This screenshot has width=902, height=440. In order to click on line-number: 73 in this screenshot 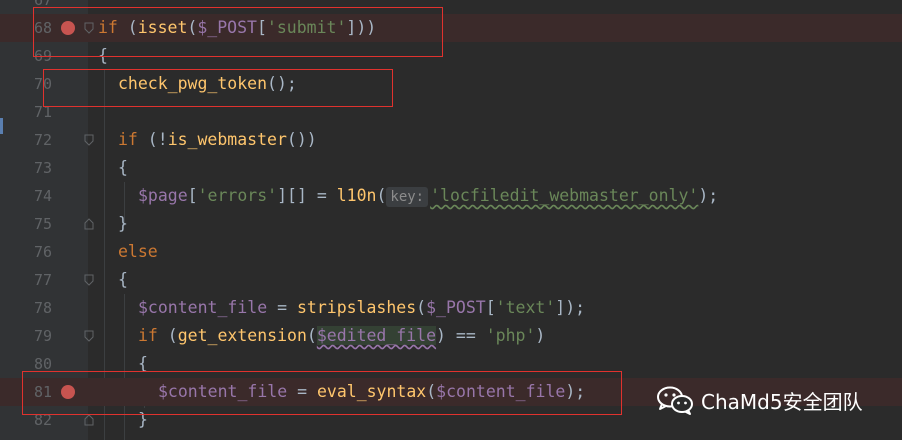, I will do `click(42, 168)`.